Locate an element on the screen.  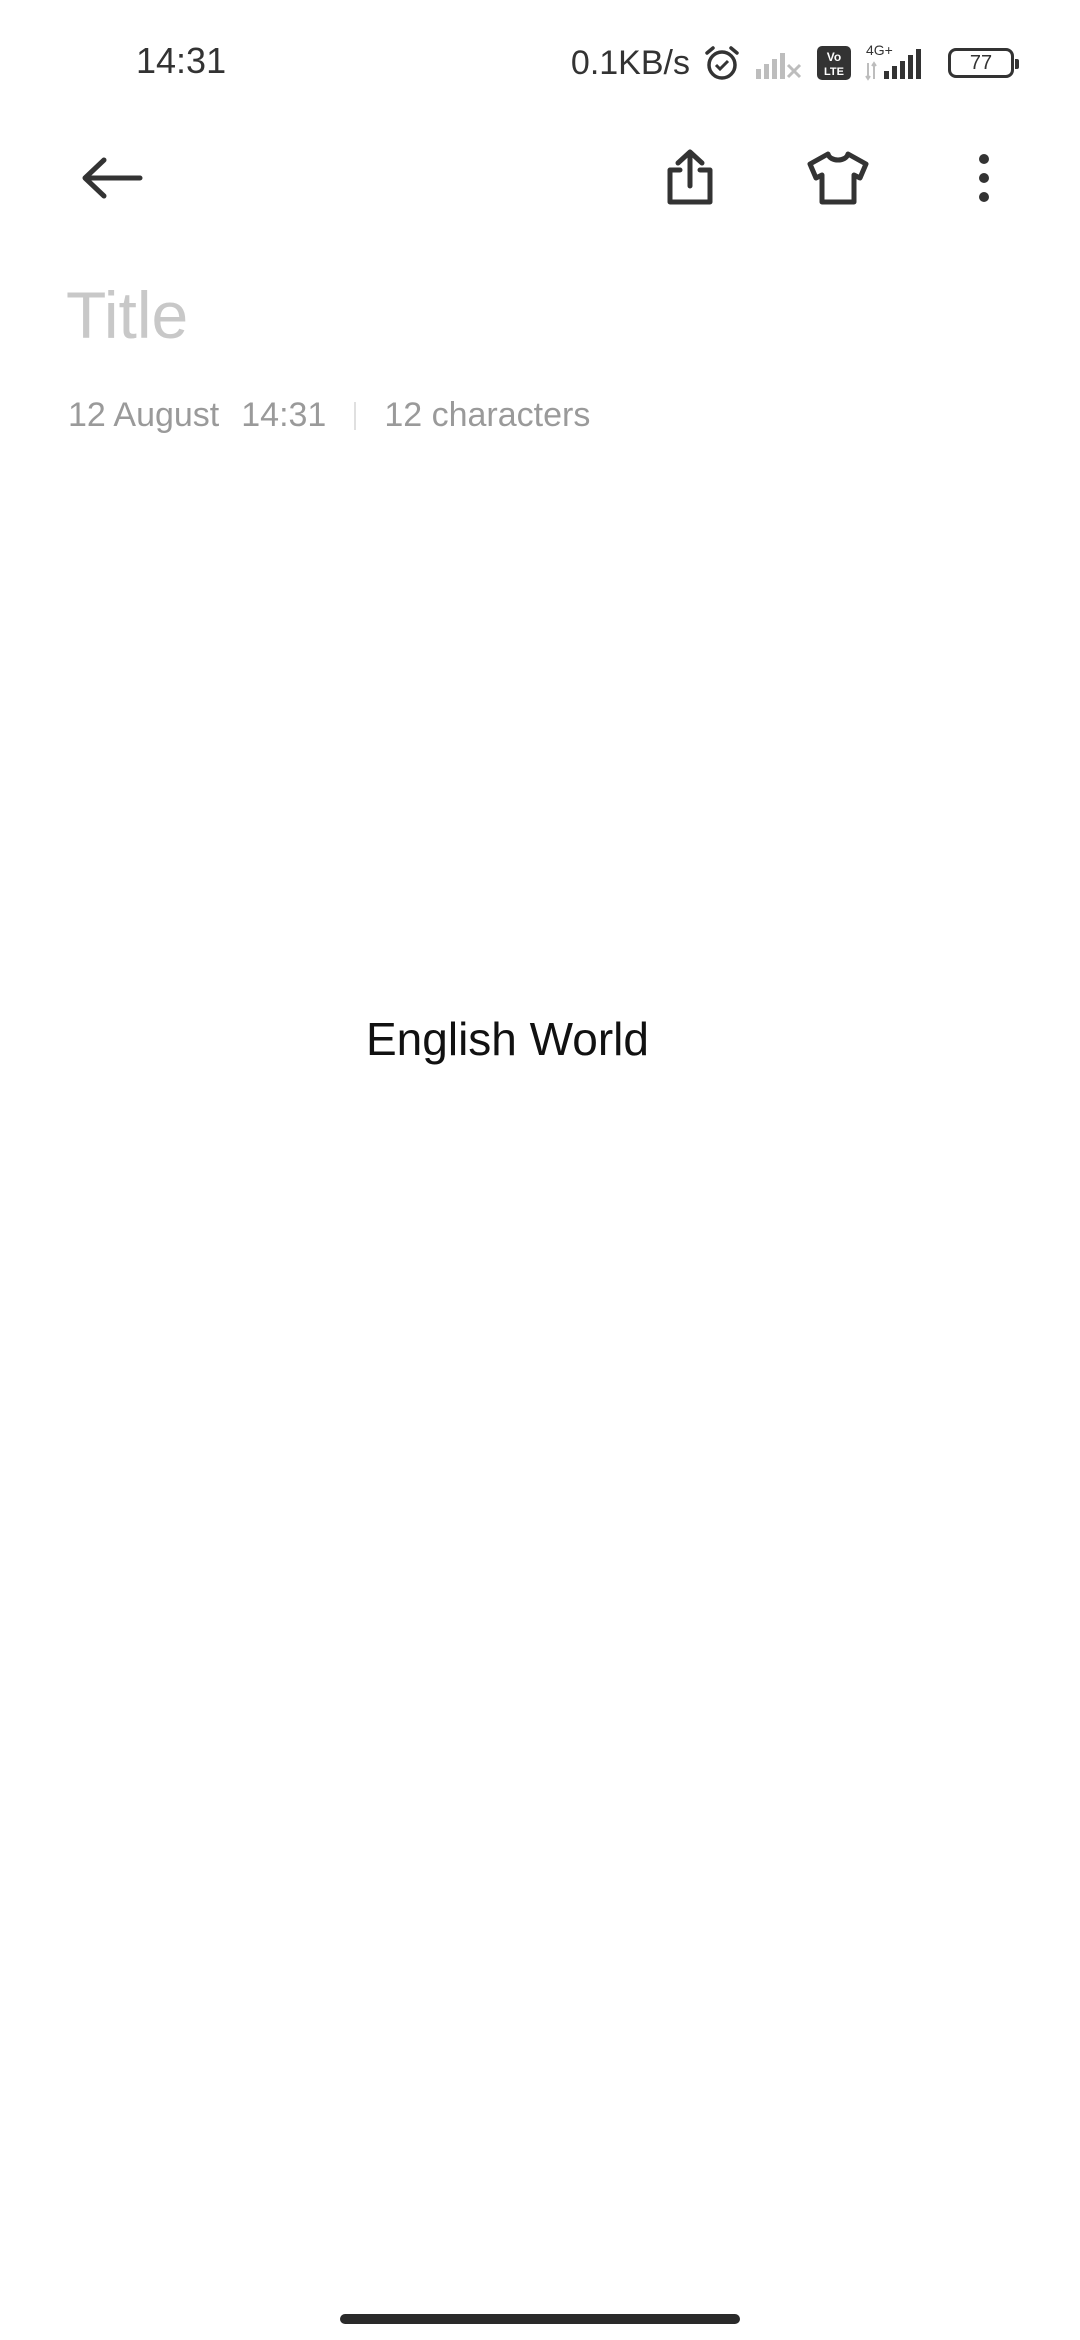
status-icons: 0.1KB/s Vo LTE 4G+ 77 is located at coordinates (794, 63).